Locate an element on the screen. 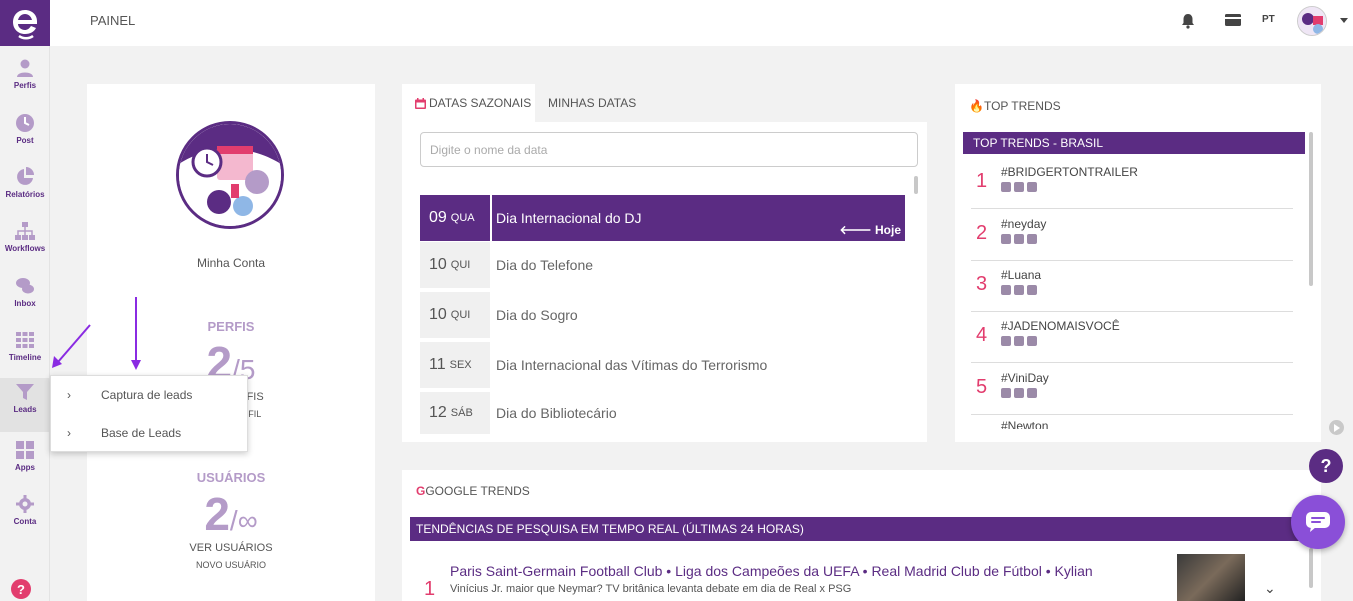 This screenshot has height=601, width=1353. dates-scrollbar is located at coordinates (916, 185).